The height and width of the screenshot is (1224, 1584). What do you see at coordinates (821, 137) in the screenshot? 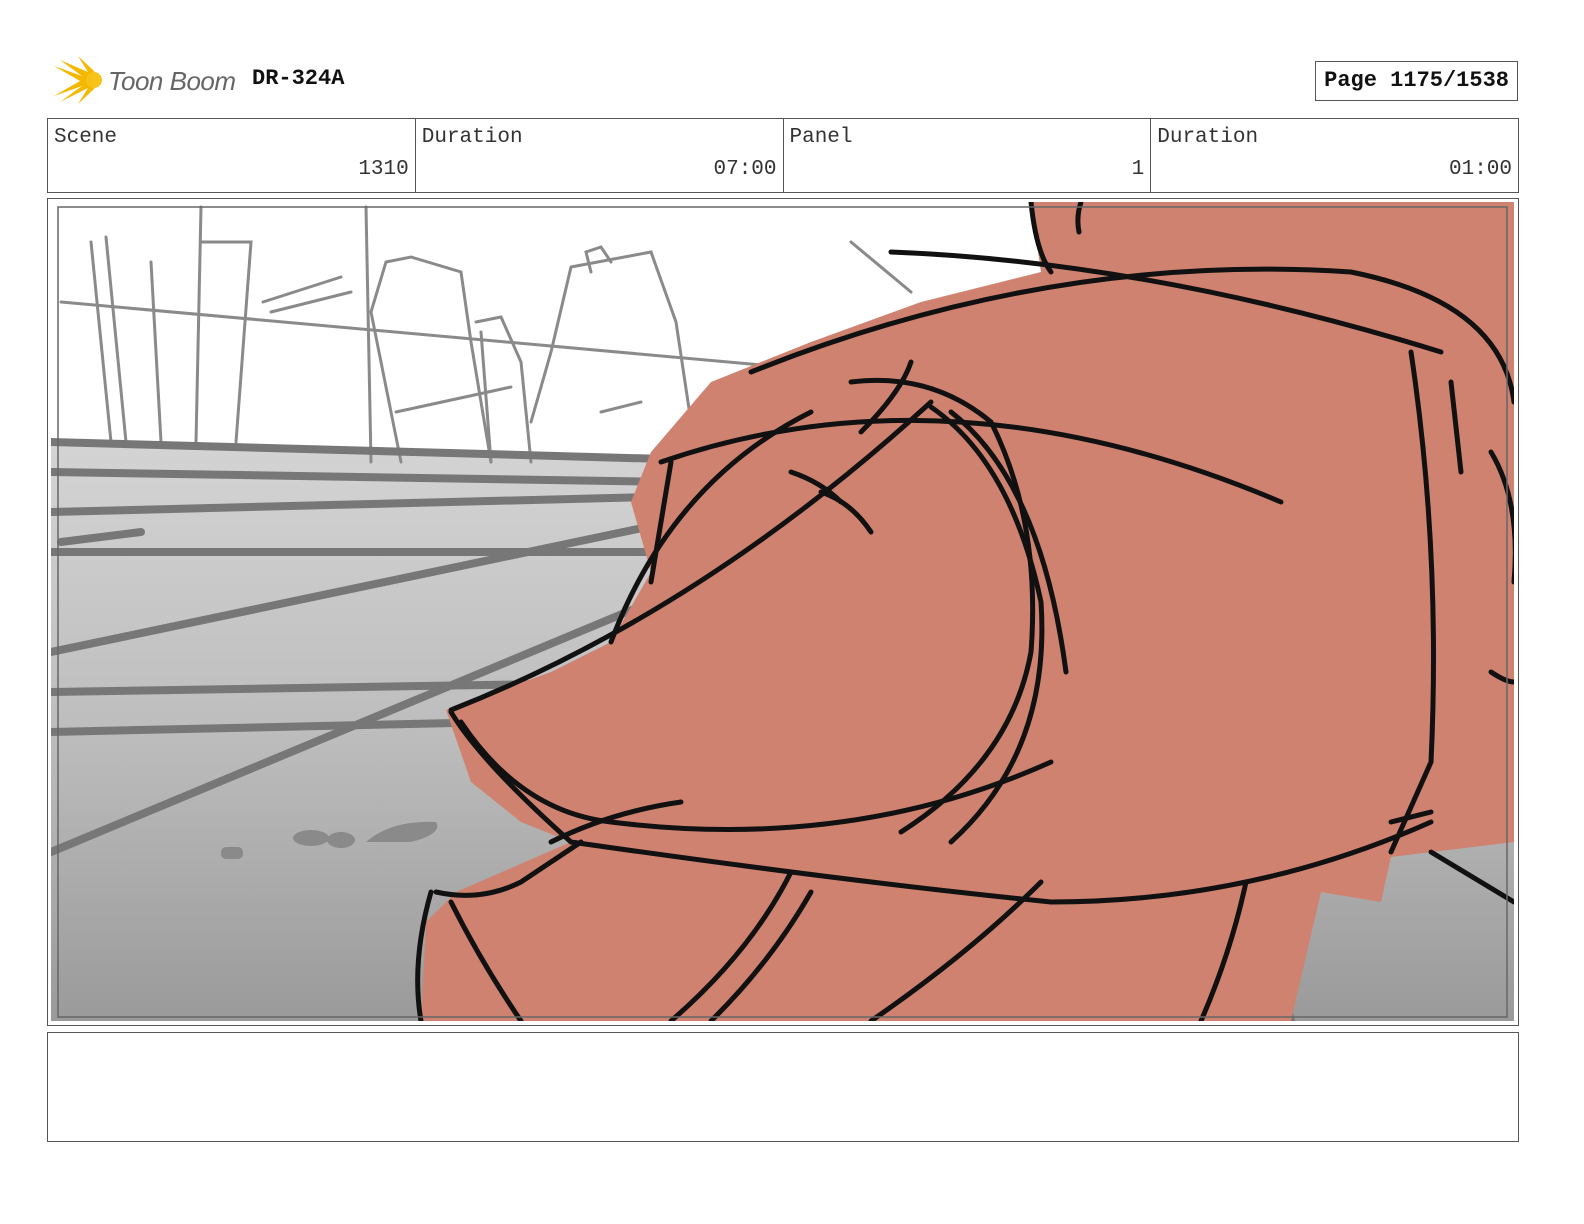
I see `panel-label: Panel` at bounding box center [821, 137].